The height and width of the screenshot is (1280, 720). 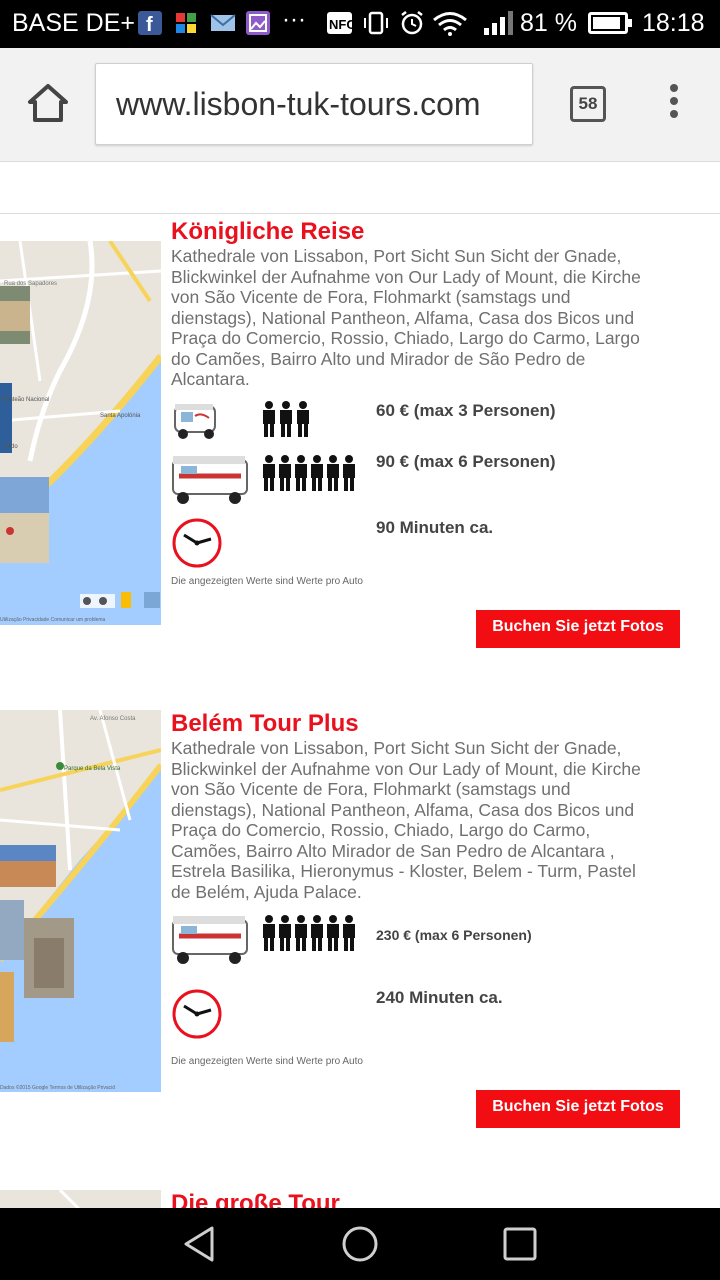 What do you see at coordinates (223, 23) in the screenshot?
I see `mail-icon` at bounding box center [223, 23].